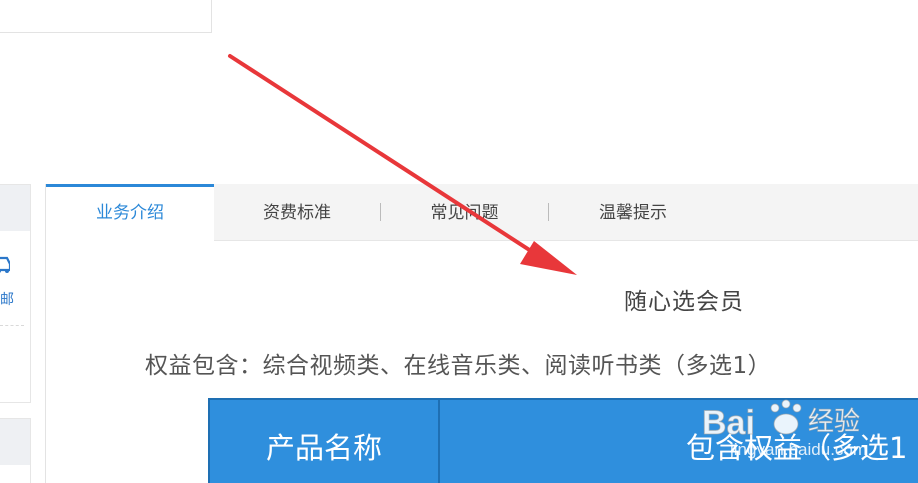  What do you see at coordinates (130, 213) in the screenshot?
I see `tab-business-intro: 业务介绍` at bounding box center [130, 213].